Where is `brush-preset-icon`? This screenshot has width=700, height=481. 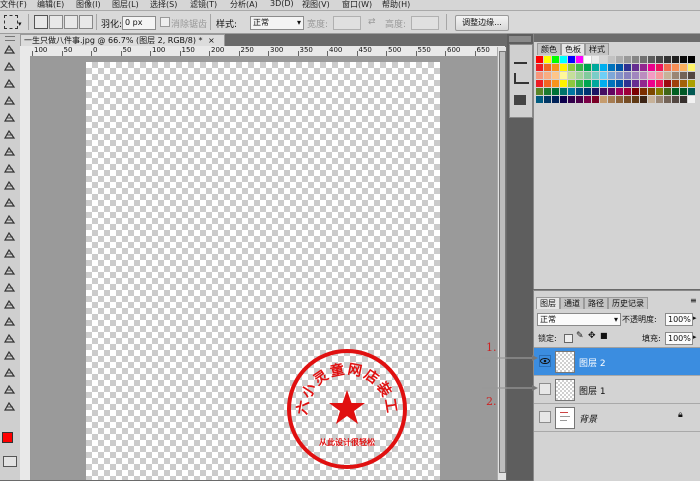
brush-preset-icon is located at coordinates (520, 58).